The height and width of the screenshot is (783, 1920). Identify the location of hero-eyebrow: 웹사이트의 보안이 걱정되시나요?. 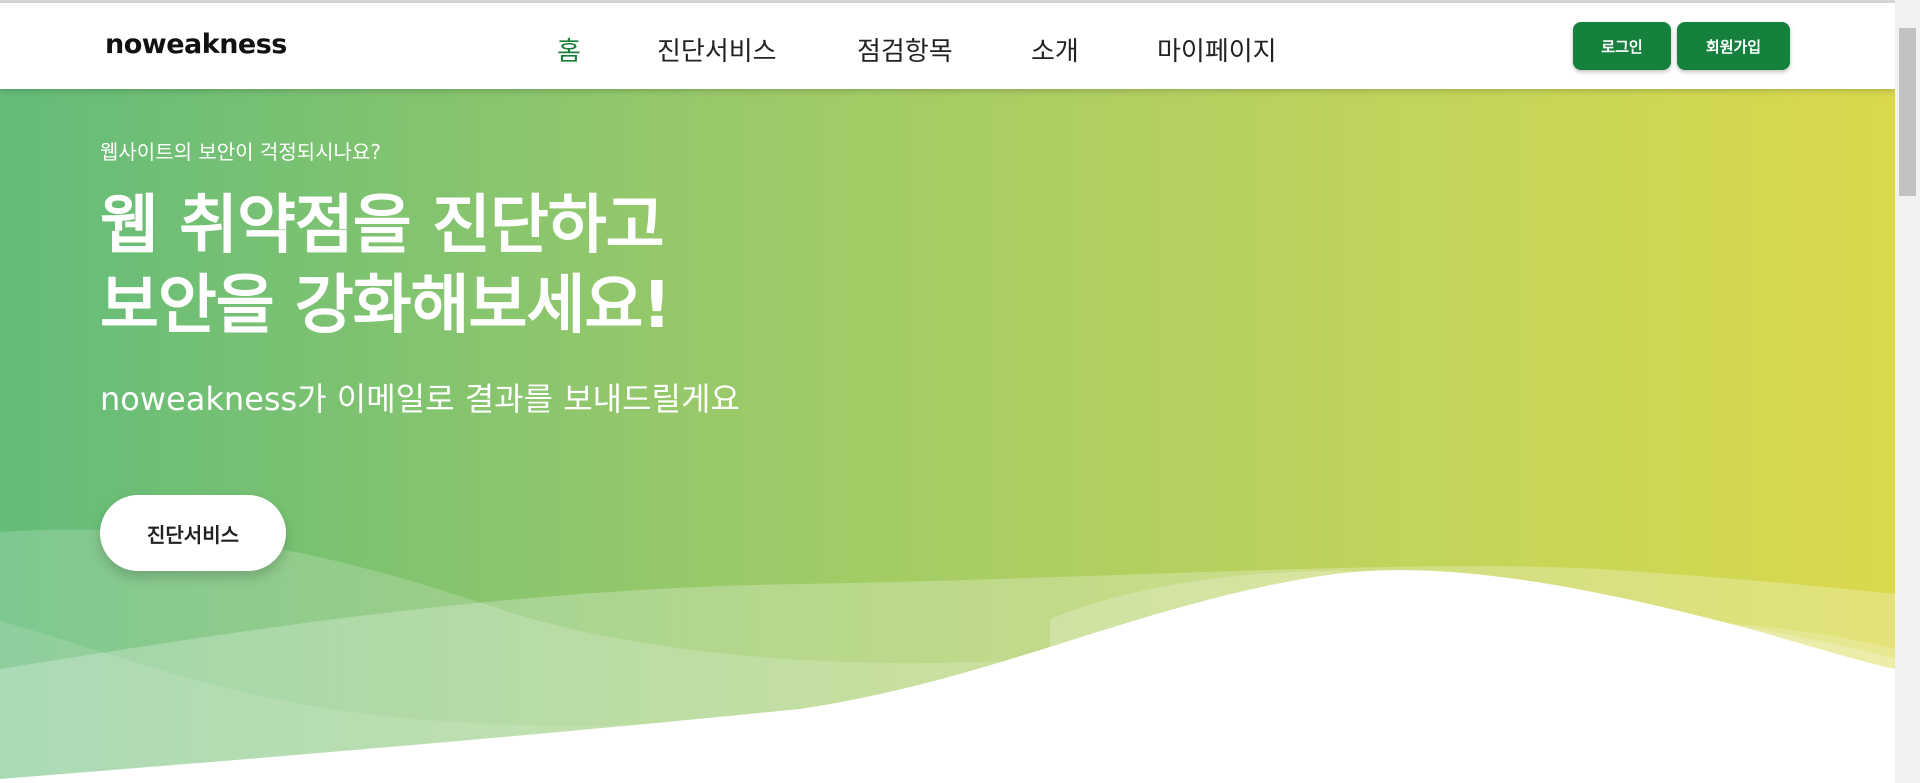
(240, 152).